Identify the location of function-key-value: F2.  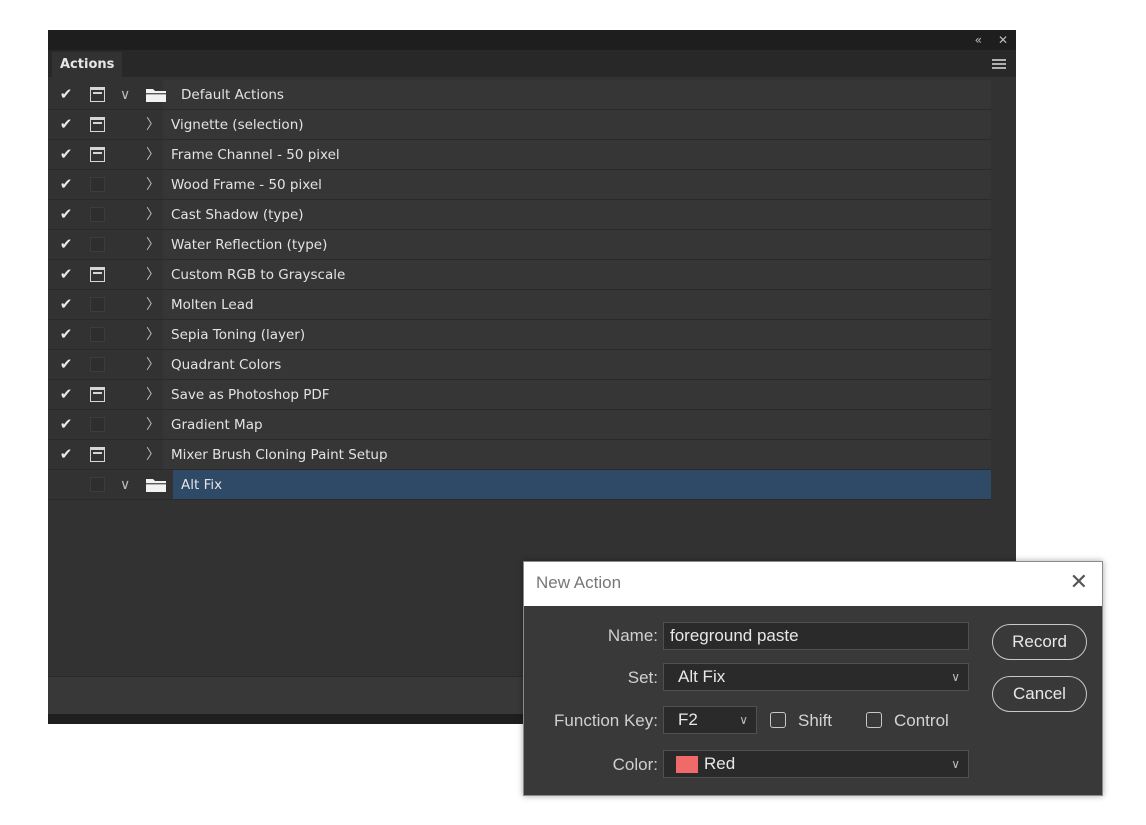
(688, 719).